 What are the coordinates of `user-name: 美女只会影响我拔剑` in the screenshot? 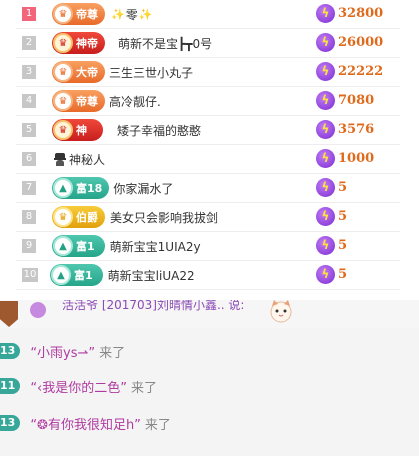 It's located at (164, 217).